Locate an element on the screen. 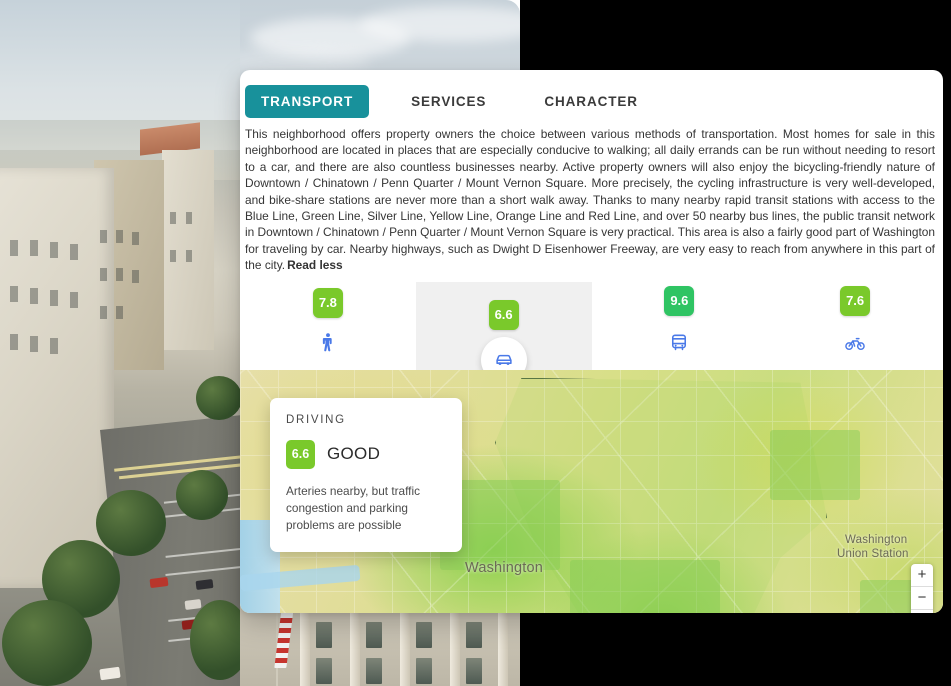  score-badge-transit: 9.6 is located at coordinates (679, 300).